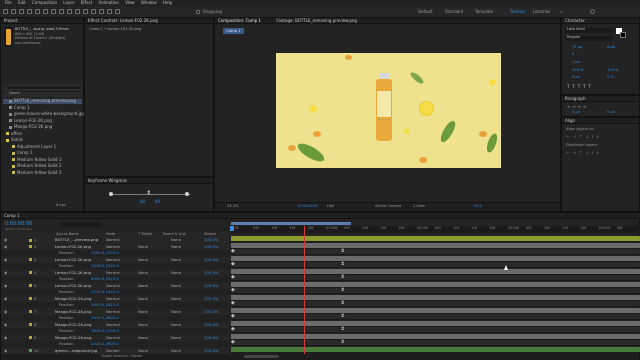  Describe the element at coordinates (69, 11) in the screenshot. I see `pen-tool-icon` at that location.